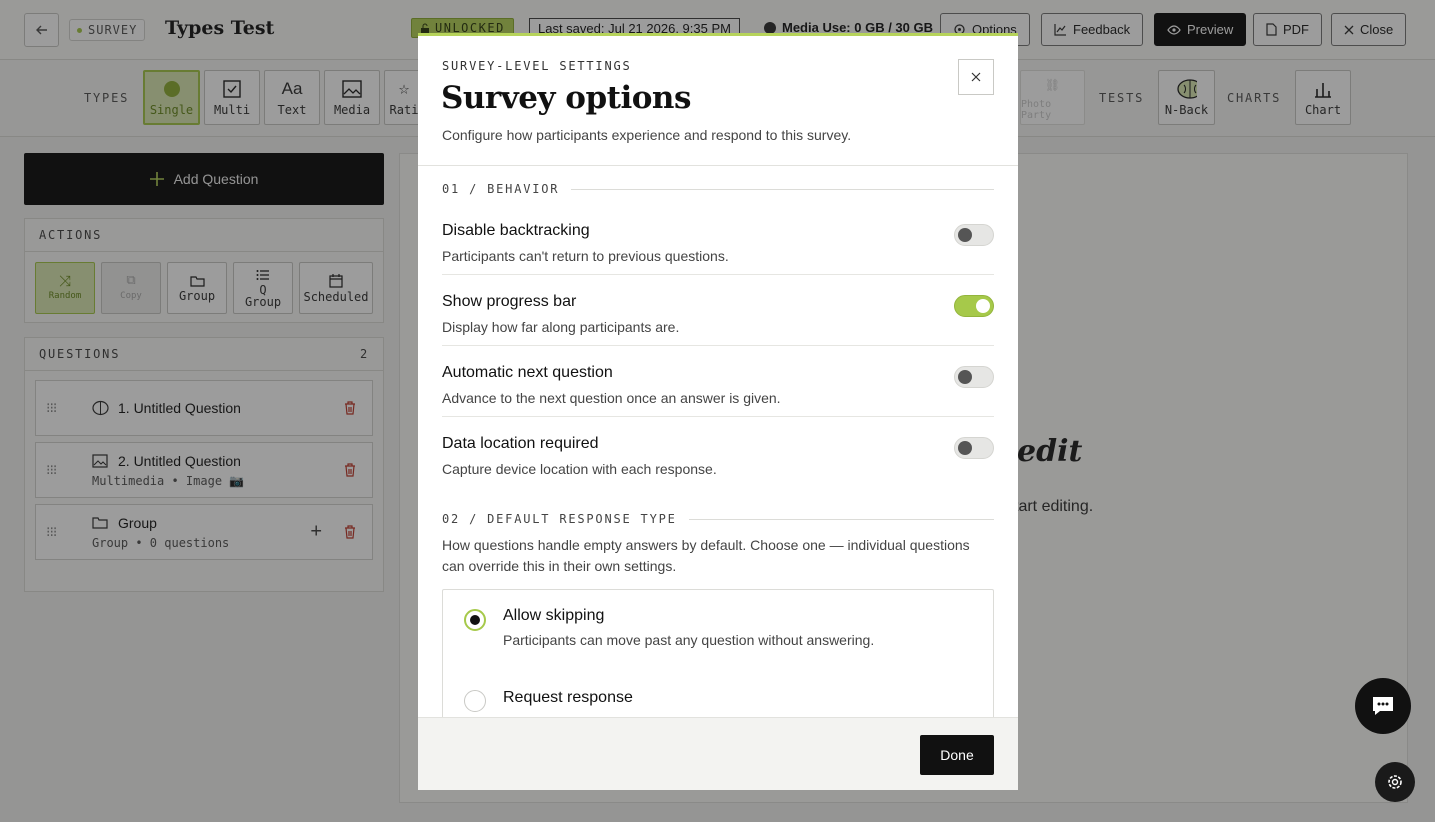 The image size is (1435, 822). I want to click on close-icon, so click(976, 77).